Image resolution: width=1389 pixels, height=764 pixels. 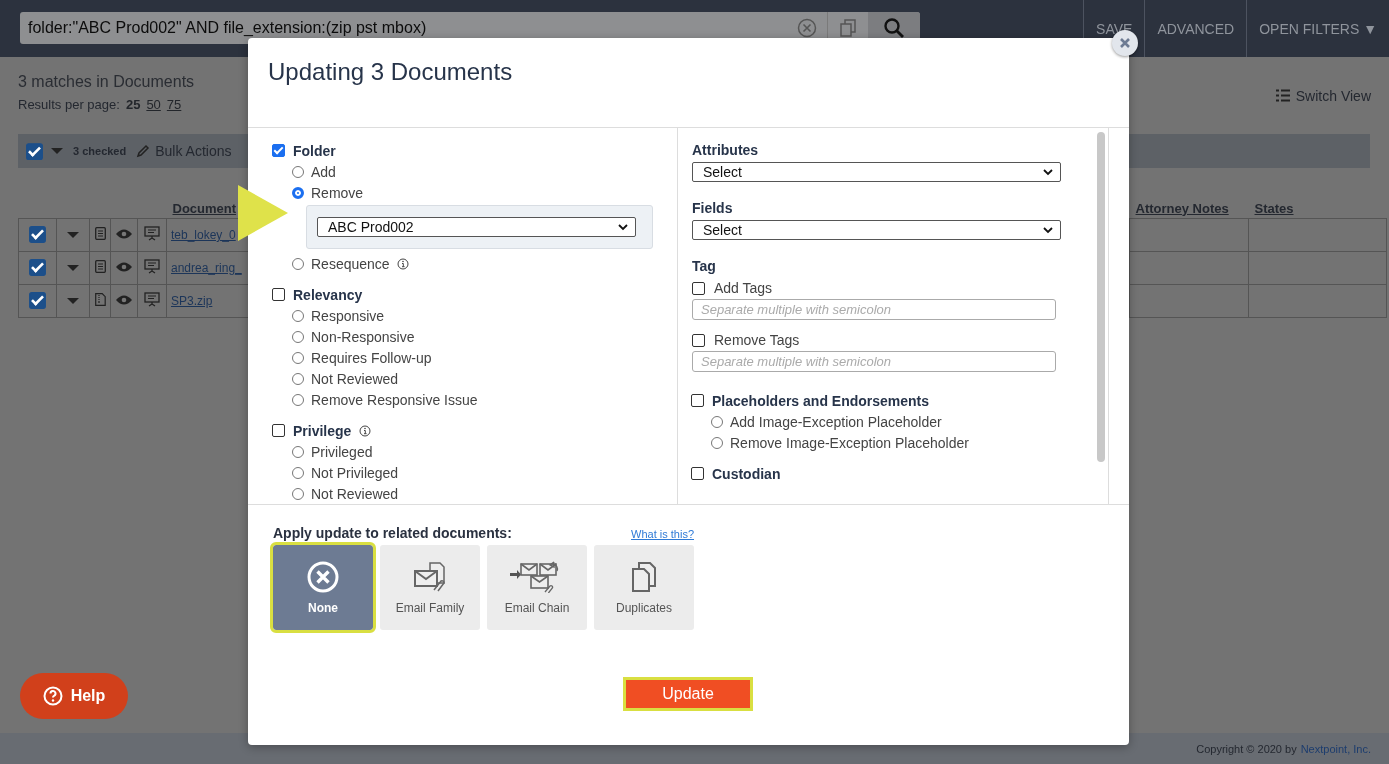 I want to click on folder-dropdown: ABC Prod002, so click(x=476, y=227).